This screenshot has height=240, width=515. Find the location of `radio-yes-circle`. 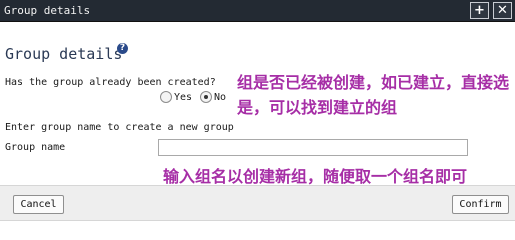

radio-yes-circle is located at coordinates (166, 97).